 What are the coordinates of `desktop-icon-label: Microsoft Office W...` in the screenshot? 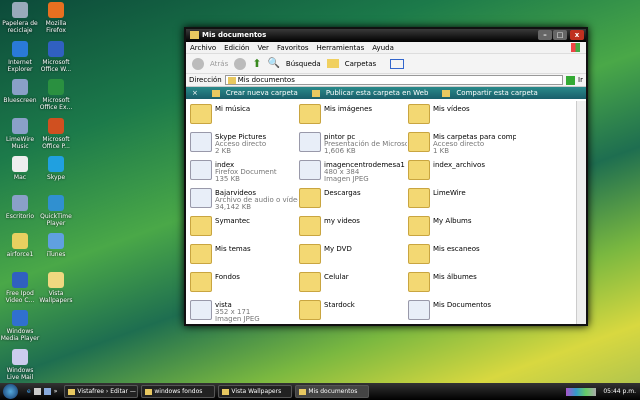 It's located at (56, 65).